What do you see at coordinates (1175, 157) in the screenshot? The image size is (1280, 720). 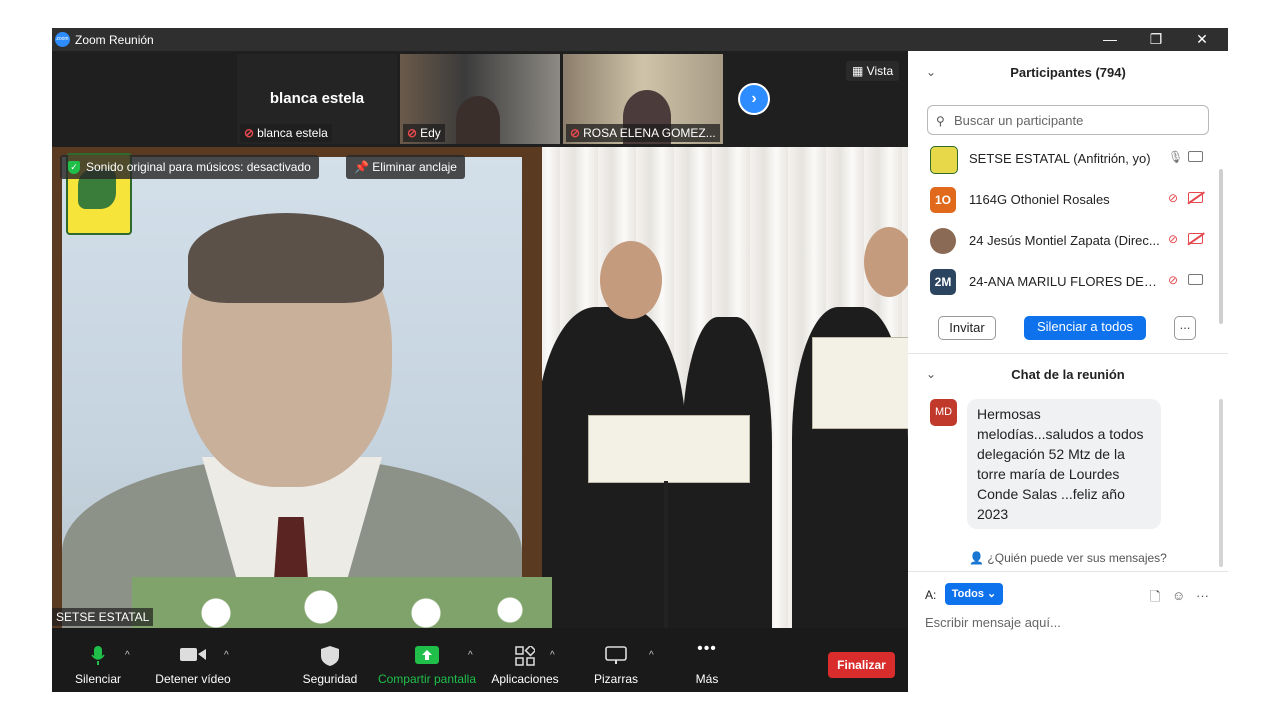 I see `microphone-icon: 🎙` at bounding box center [1175, 157].